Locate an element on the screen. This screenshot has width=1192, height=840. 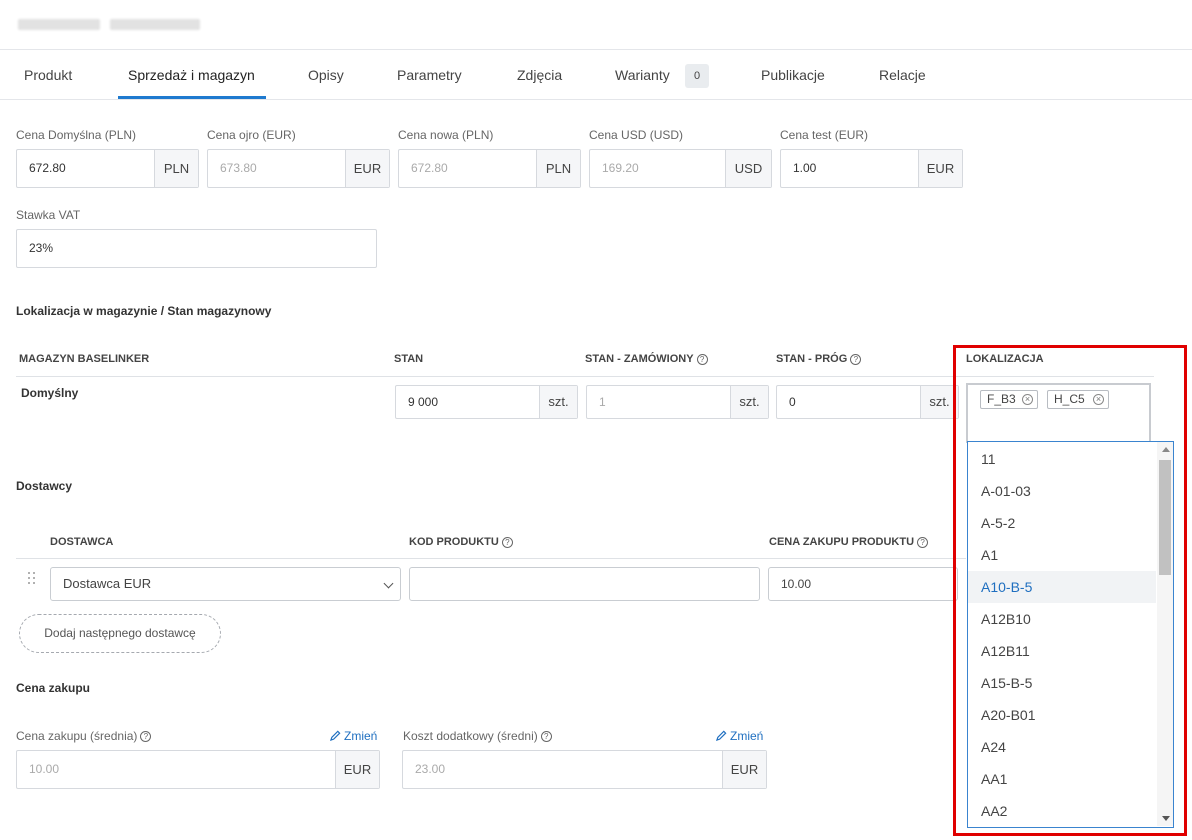
prog-value: 0 is located at coordinates (792, 402).